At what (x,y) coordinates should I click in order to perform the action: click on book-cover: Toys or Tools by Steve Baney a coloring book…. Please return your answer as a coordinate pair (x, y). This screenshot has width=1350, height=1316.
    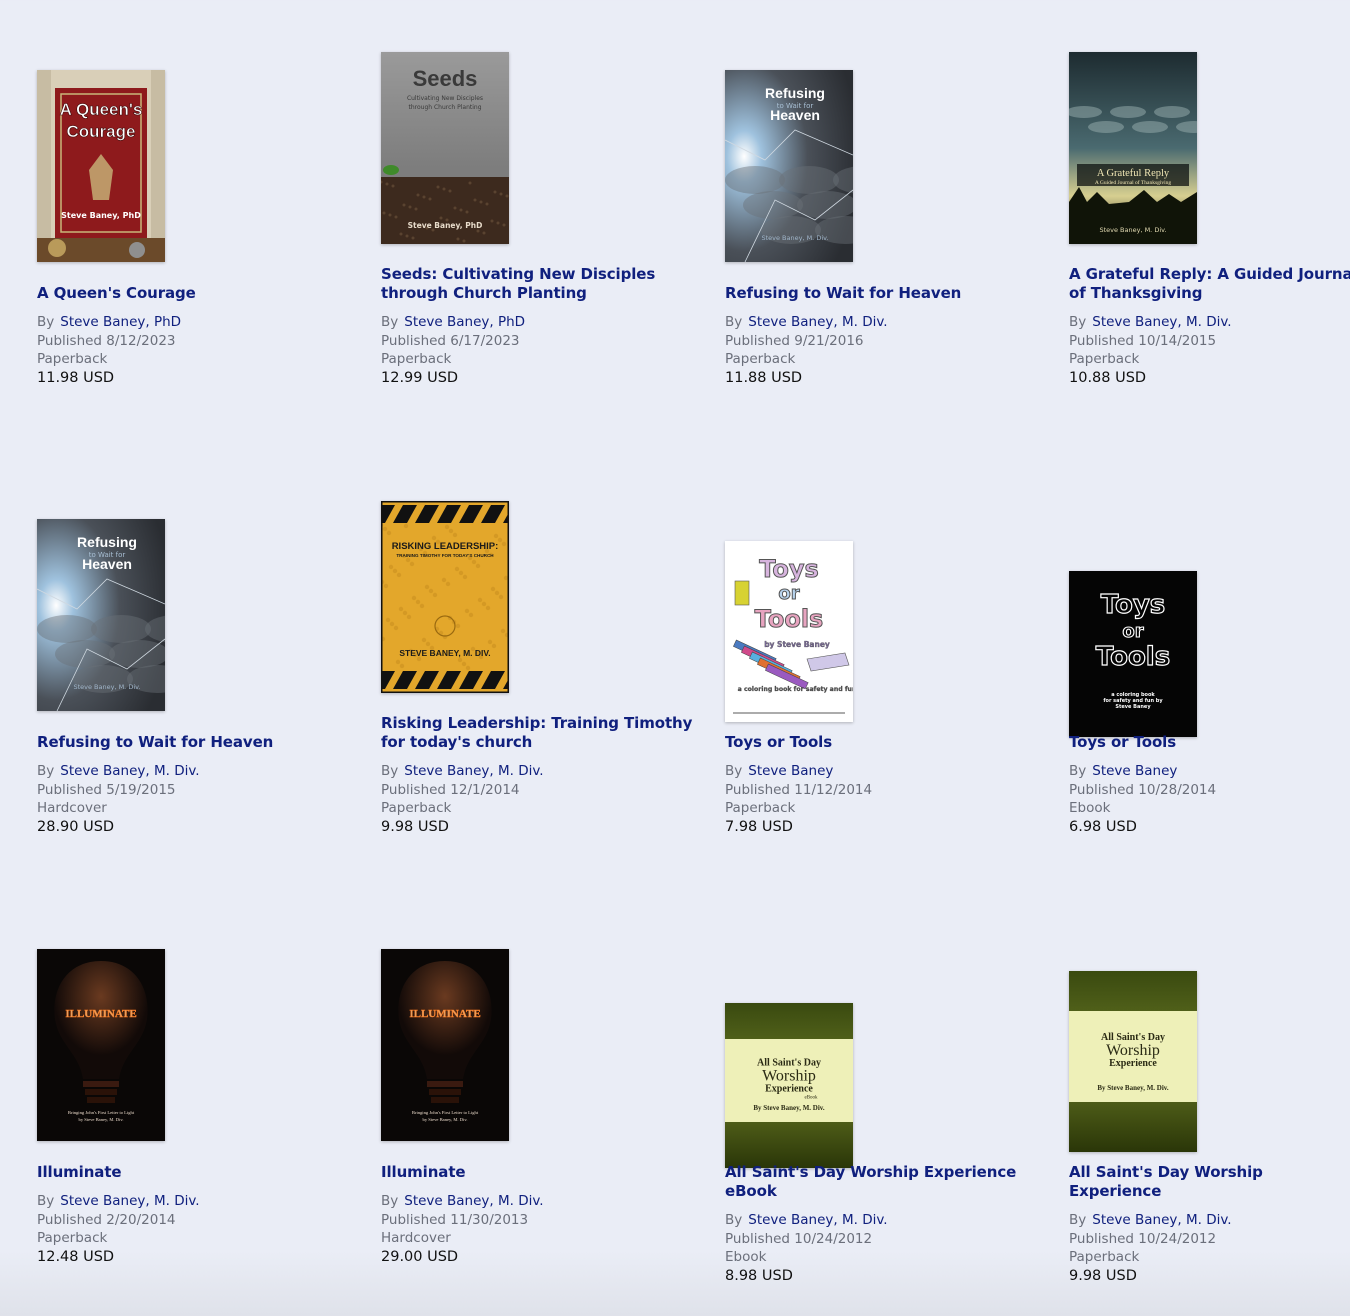
    Looking at the image, I should click on (789, 631).